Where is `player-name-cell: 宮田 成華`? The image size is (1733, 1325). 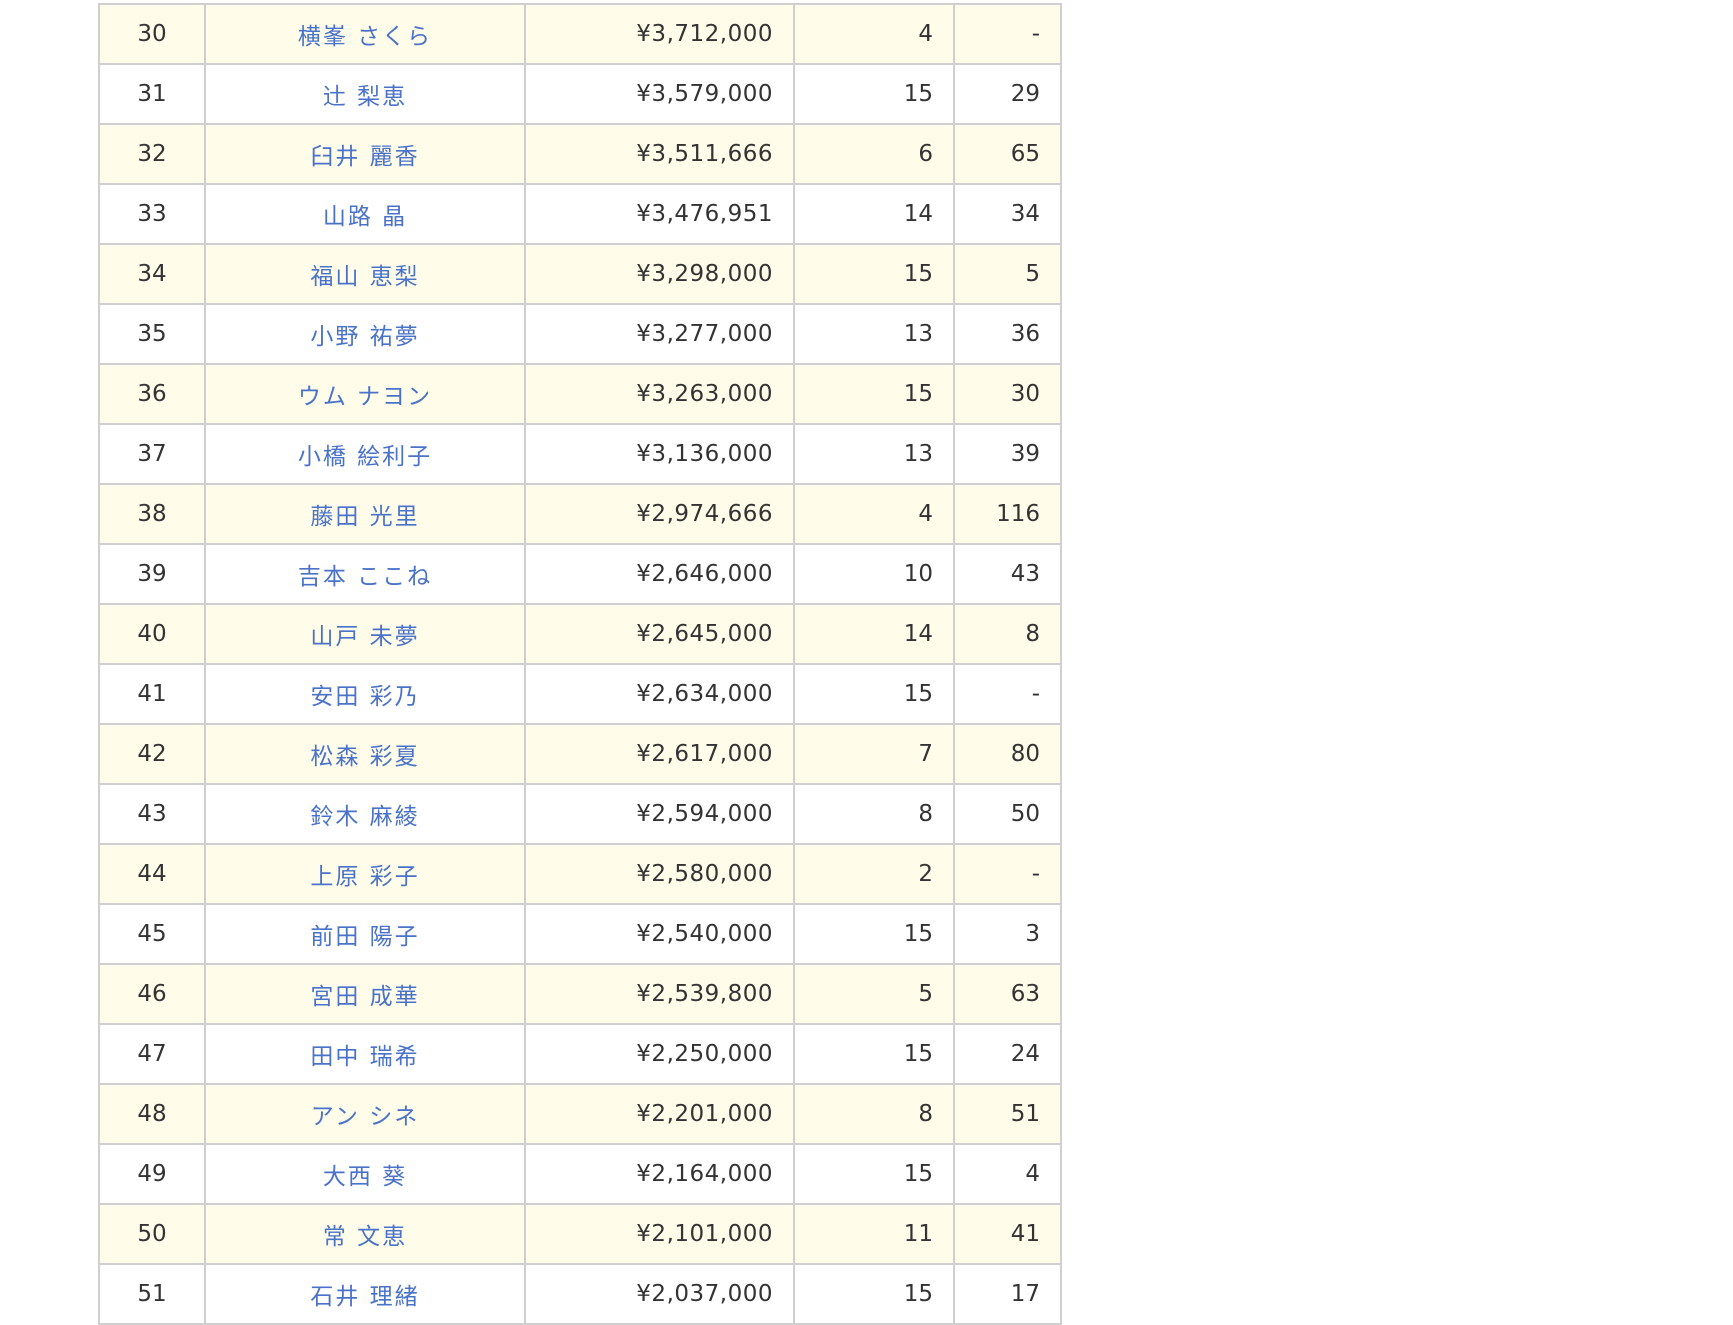
player-name-cell: 宮田 成華 is located at coordinates (365, 994).